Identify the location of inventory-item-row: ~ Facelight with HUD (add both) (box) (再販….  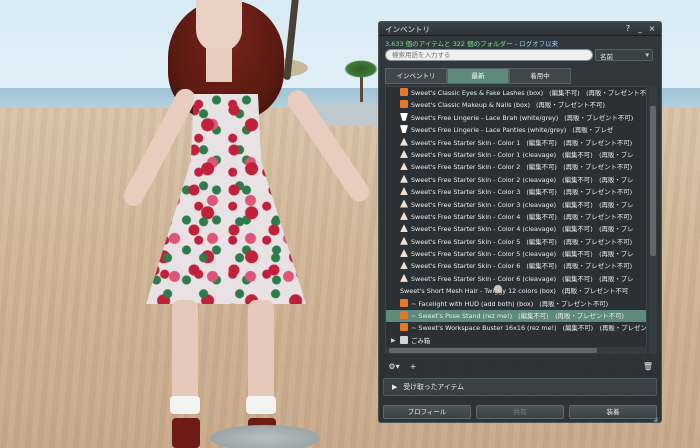
(516, 304).